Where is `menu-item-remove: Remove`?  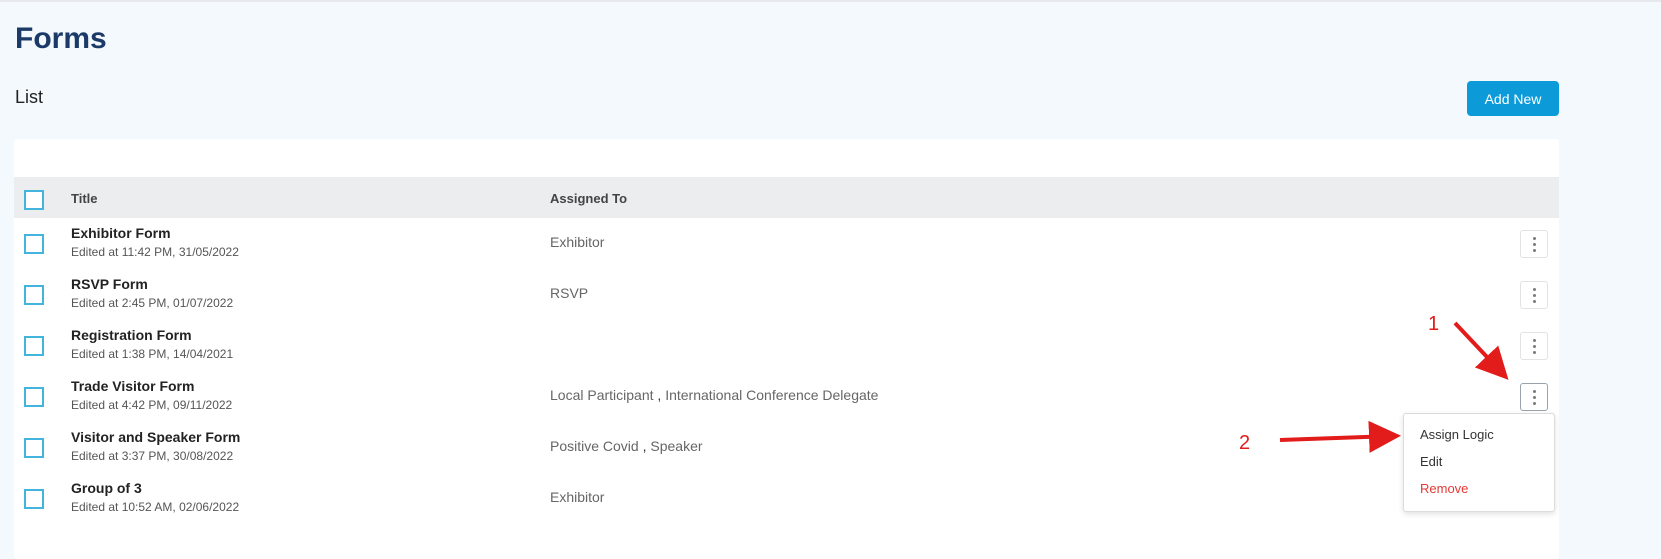
menu-item-remove: Remove is located at coordinates (1444, 488).